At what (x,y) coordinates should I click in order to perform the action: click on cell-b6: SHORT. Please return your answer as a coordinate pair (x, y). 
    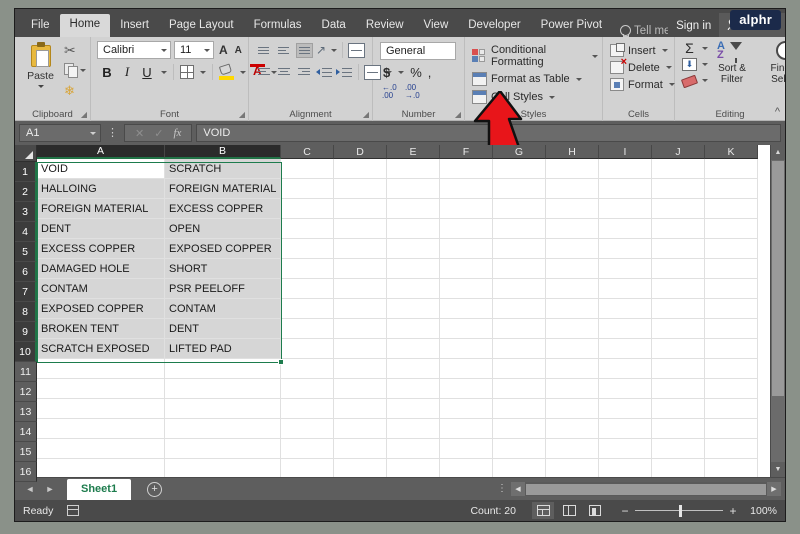
    Looking at the image, I should click on (223, 269).